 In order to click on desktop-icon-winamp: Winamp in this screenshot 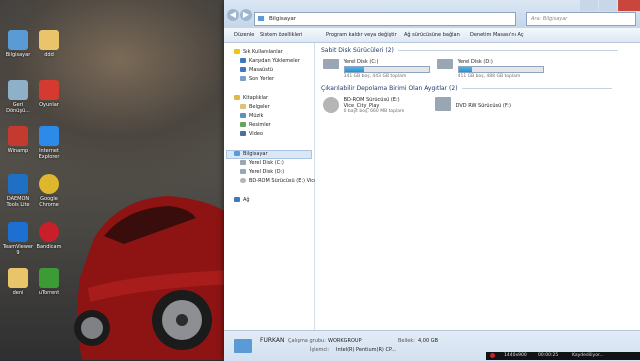, I will do `click(18, 140)`.